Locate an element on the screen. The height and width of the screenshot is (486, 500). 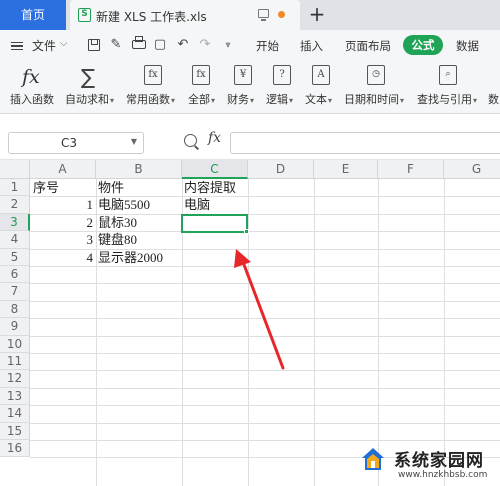
column-header-c: C is located at coordinates (215, 169).